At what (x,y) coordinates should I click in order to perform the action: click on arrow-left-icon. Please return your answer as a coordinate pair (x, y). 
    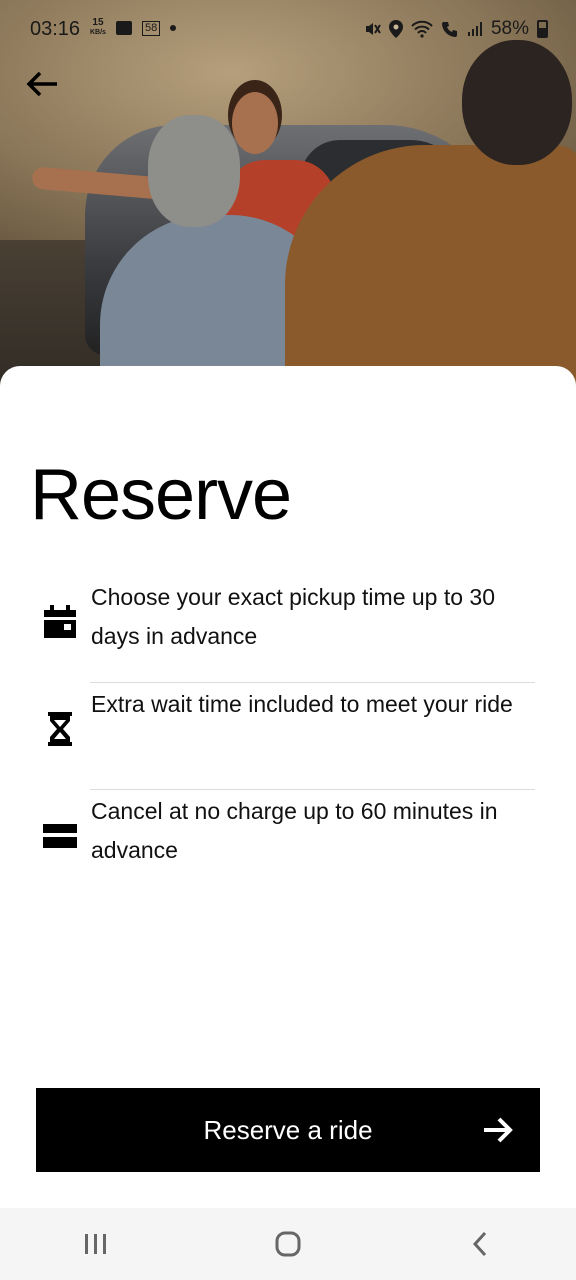
    Looking at the image, I should click on (41, 84).